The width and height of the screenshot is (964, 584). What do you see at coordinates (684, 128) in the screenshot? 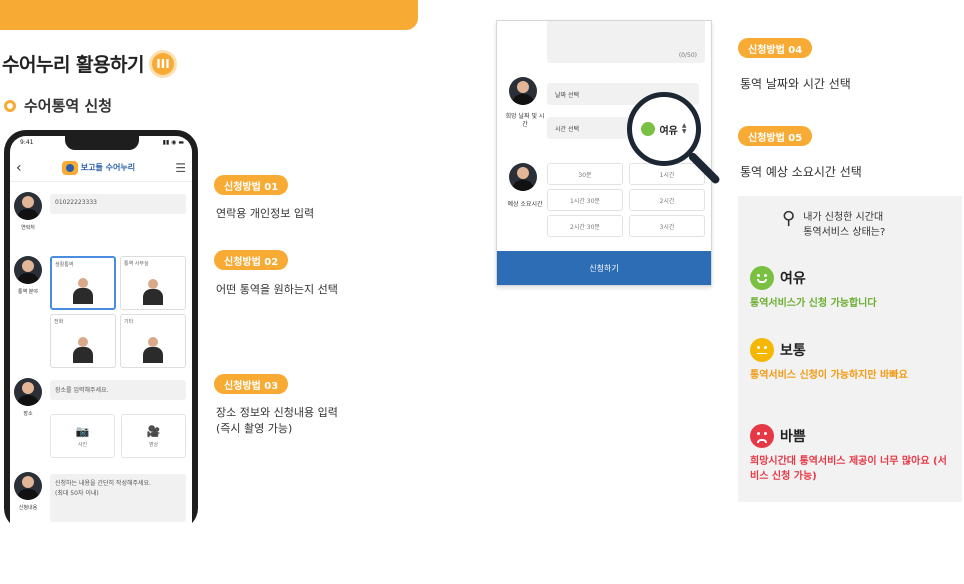
I see `stepper-arrows-icon: ▲ ▼` at bounding box center [684, 128].